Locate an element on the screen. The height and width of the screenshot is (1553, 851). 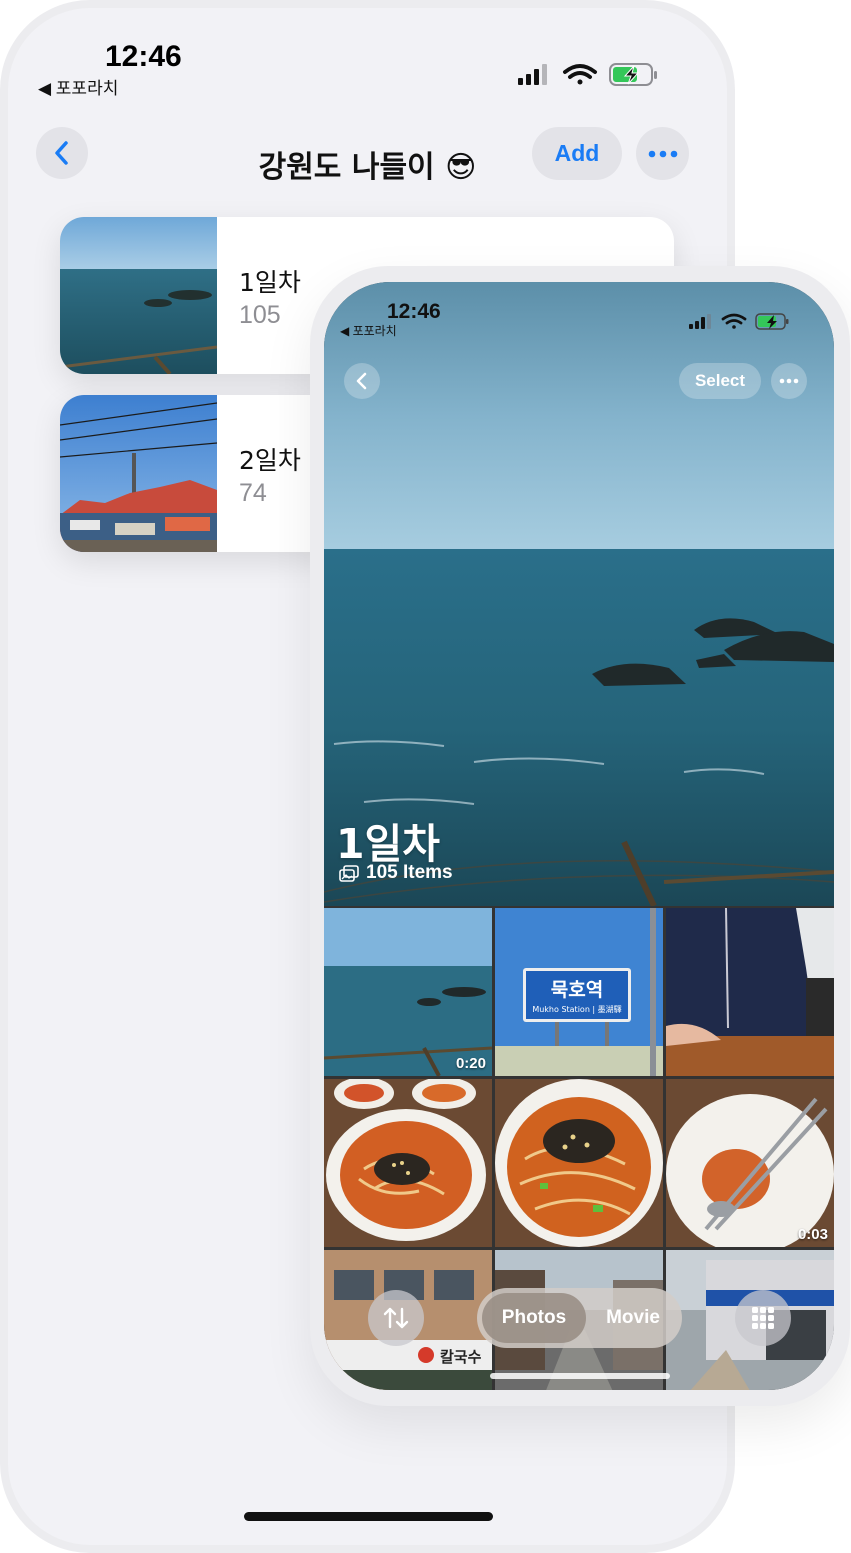
album-name: 2일차 is located at coordinates (270, 460).